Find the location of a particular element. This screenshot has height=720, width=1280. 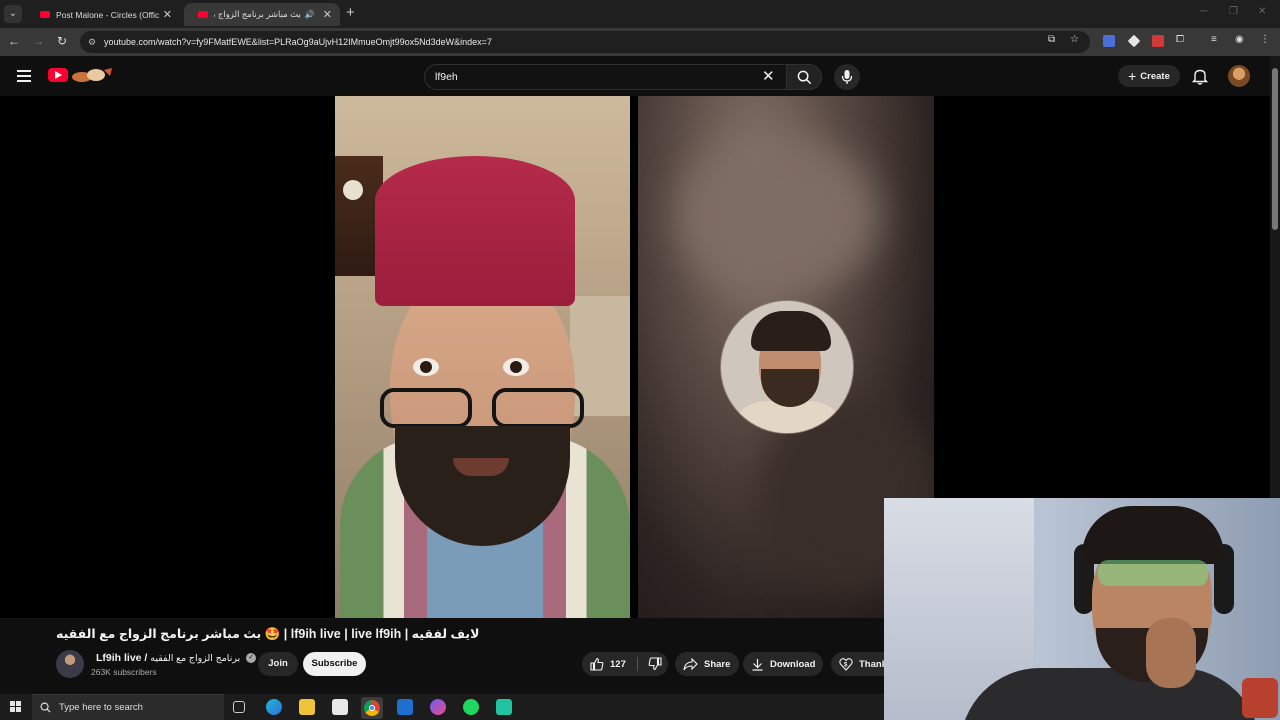

download-icon is located at coordinates (757, 664).